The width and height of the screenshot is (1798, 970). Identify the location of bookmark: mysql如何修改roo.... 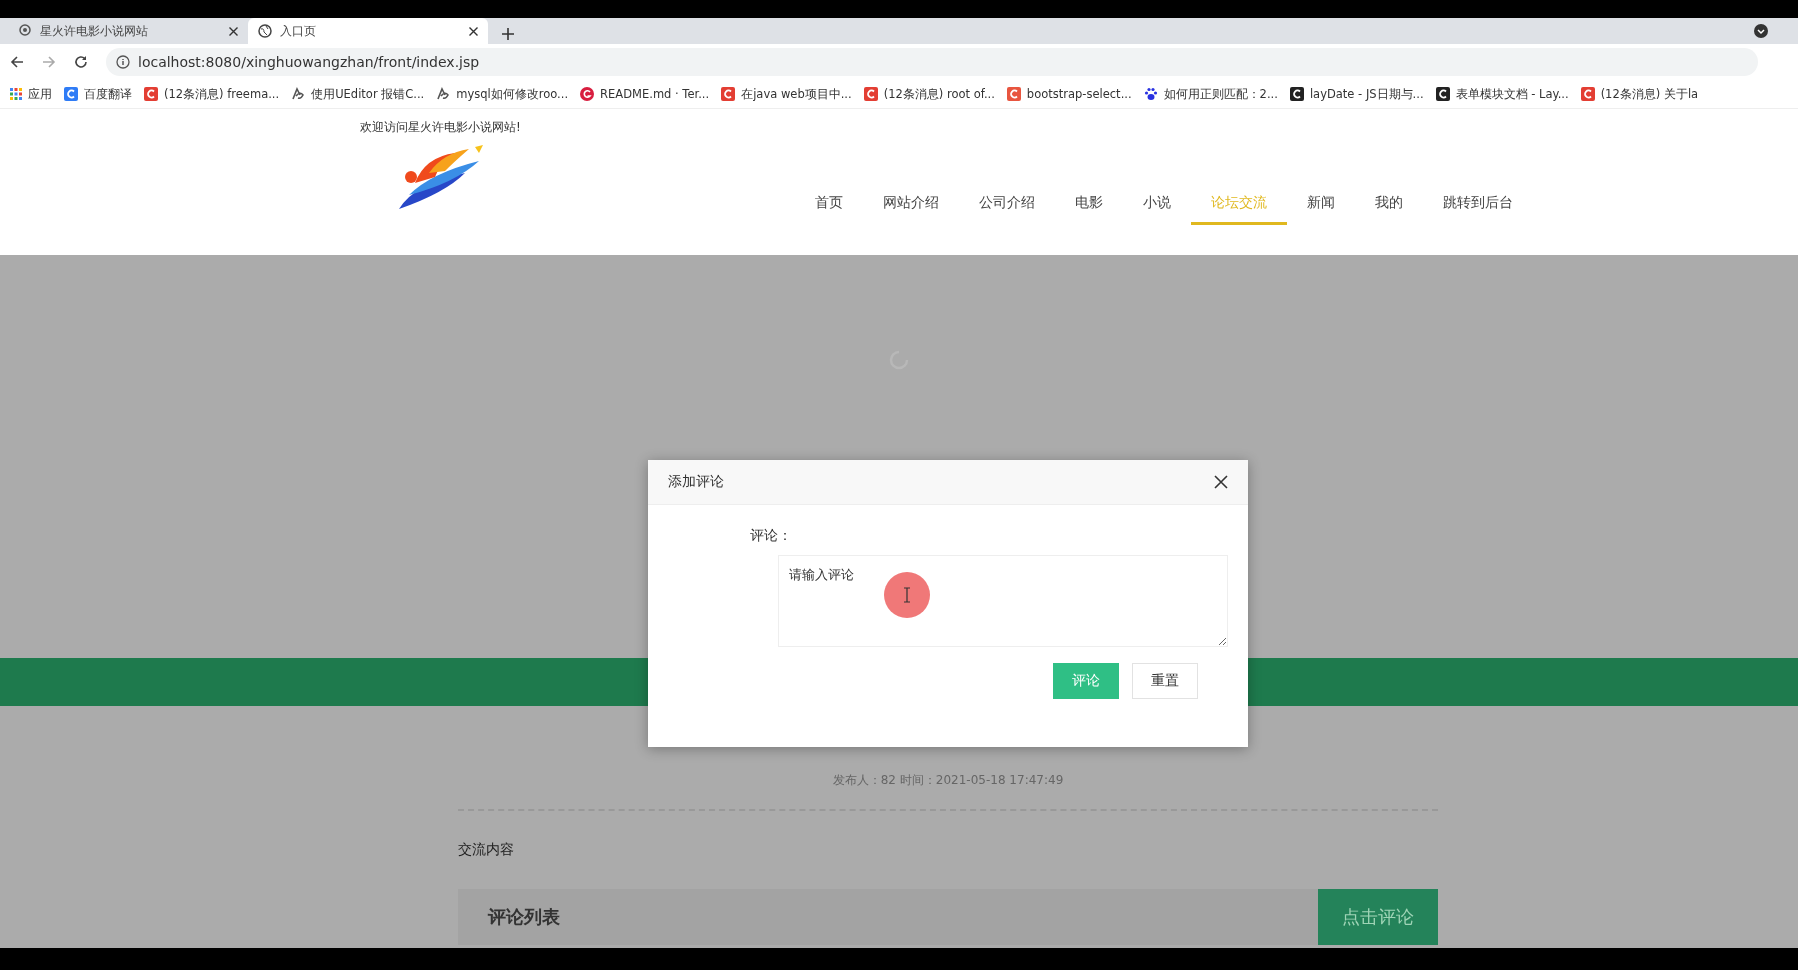
(502, 94).